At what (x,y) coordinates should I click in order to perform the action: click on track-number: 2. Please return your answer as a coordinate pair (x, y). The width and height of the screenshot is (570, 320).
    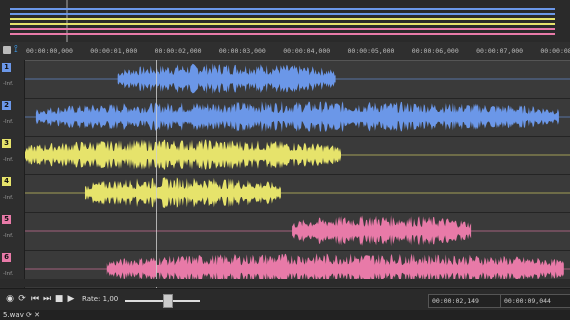
    Looking at the image, I should click on (6, 105).